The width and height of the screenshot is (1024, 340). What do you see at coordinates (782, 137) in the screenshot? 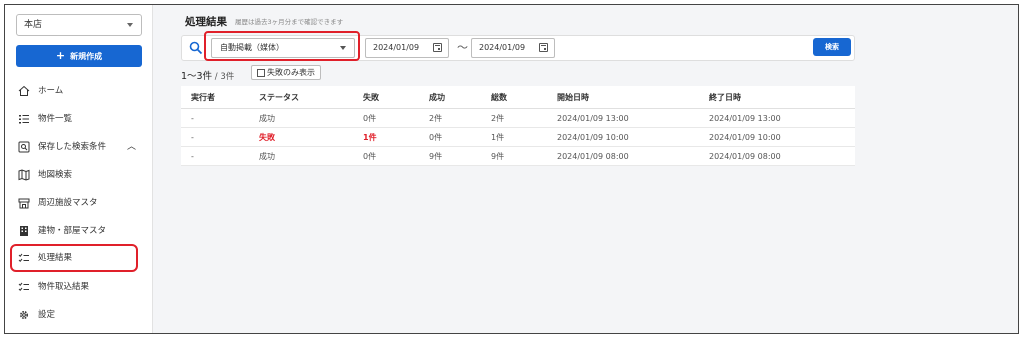
I see `cell-end: 2024/01/09 10:00` at bounding box center [782, 137].